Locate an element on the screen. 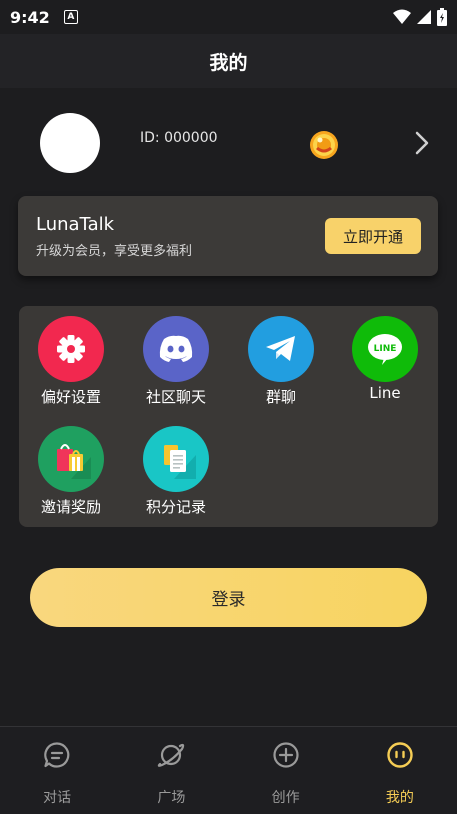 Image resolution: width=457 pixels, height=814 pixels. member-brand: LunaTalk is located at coordinates (75, 224).